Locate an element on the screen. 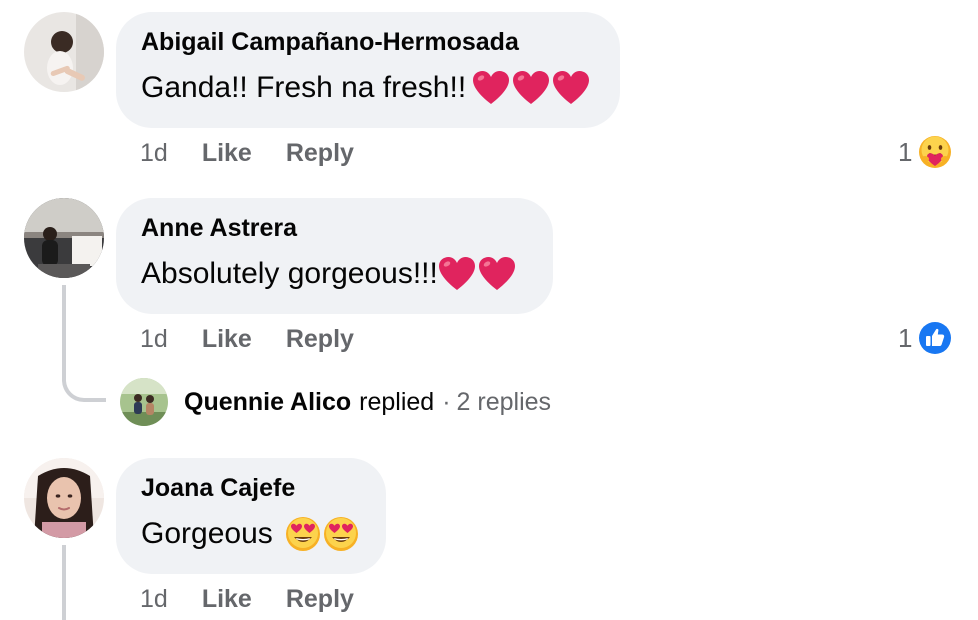  replied-label: replied is located at coordinates (397, 401).